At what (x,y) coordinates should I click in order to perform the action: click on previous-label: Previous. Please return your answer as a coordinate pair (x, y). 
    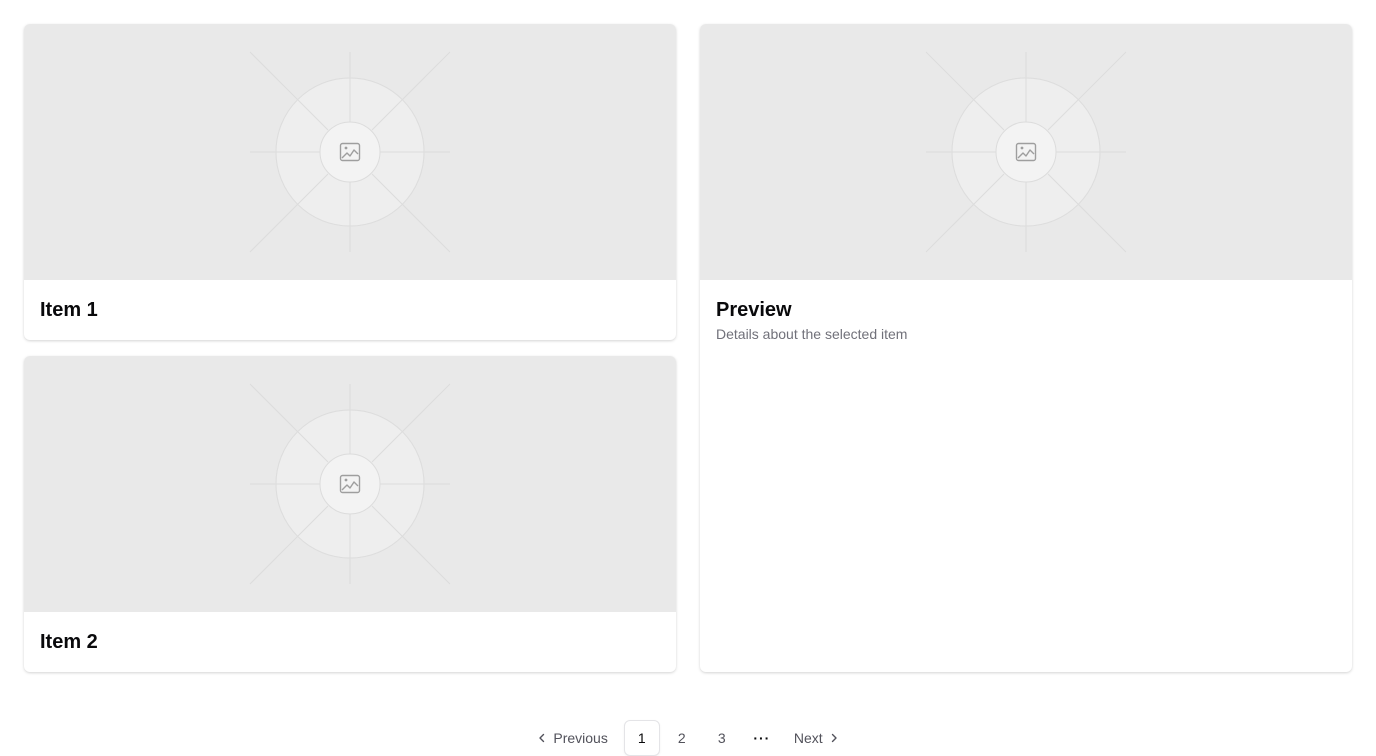
    Looking at the image, I should click on (580, 738).